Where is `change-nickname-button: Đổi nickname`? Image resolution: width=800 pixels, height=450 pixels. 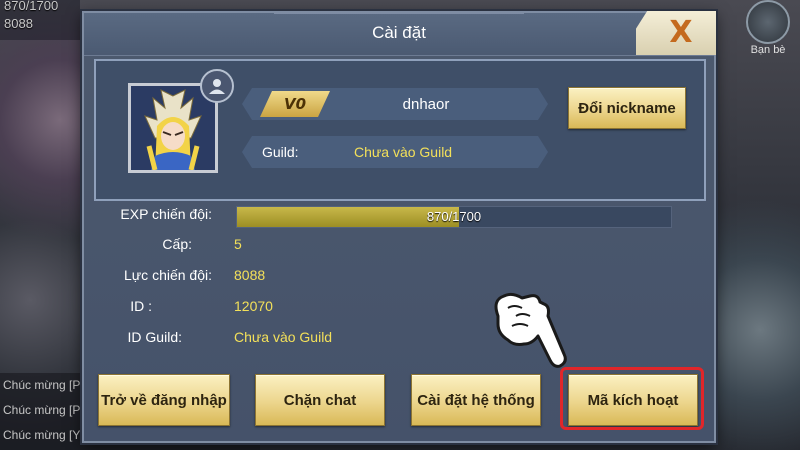
change-nickname-button: Đổi nickname is located at coordinates (627, 108).